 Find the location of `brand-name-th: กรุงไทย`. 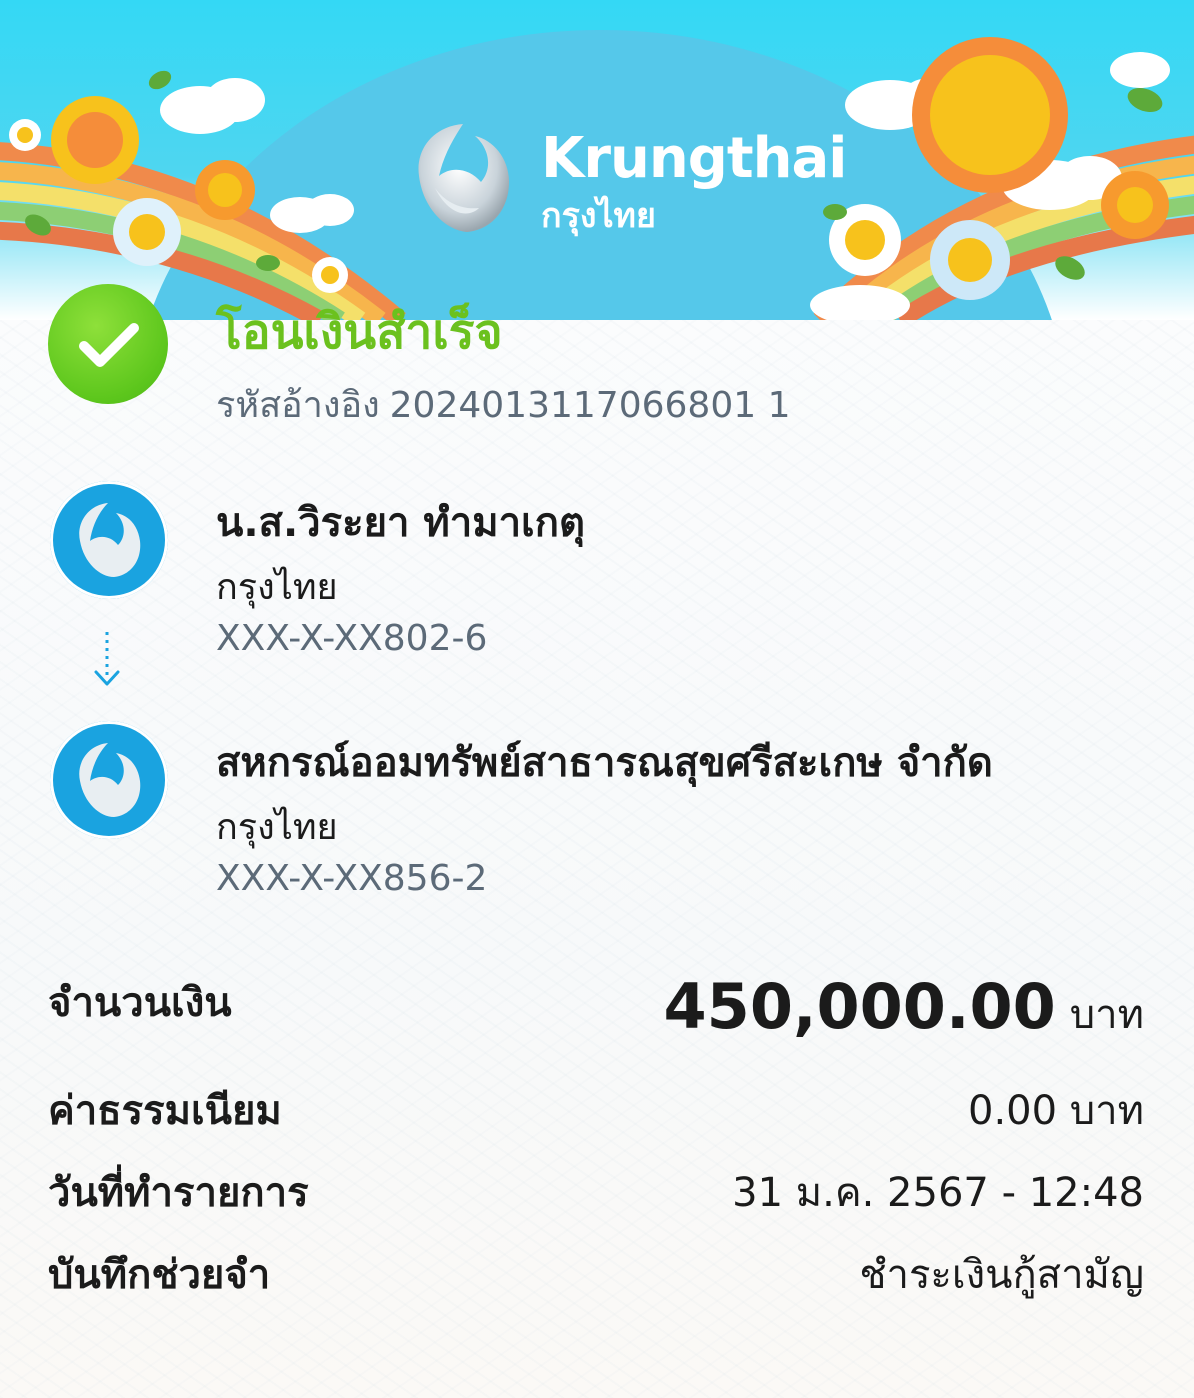

brand-name-th: กรุงไทย is located at coordinates (598, 216).